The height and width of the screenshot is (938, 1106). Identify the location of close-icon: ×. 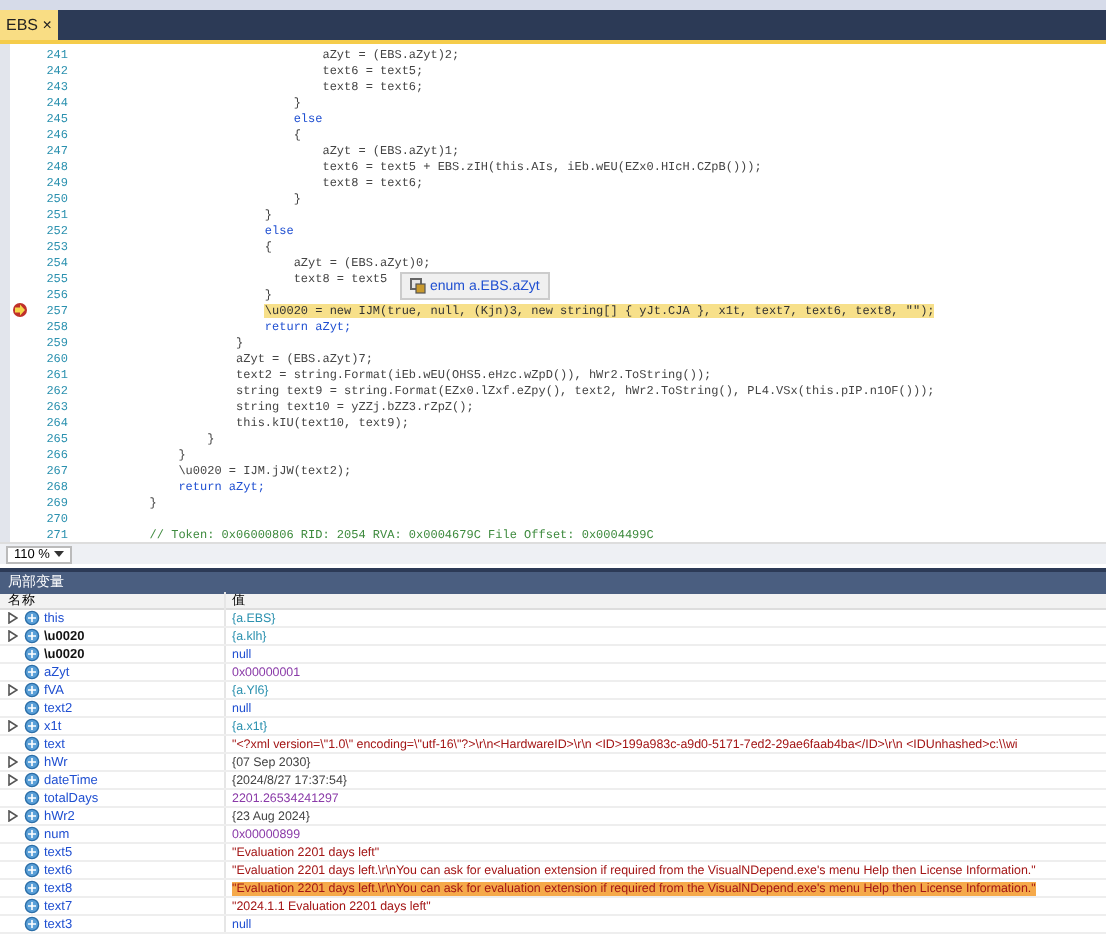
(47, 25).